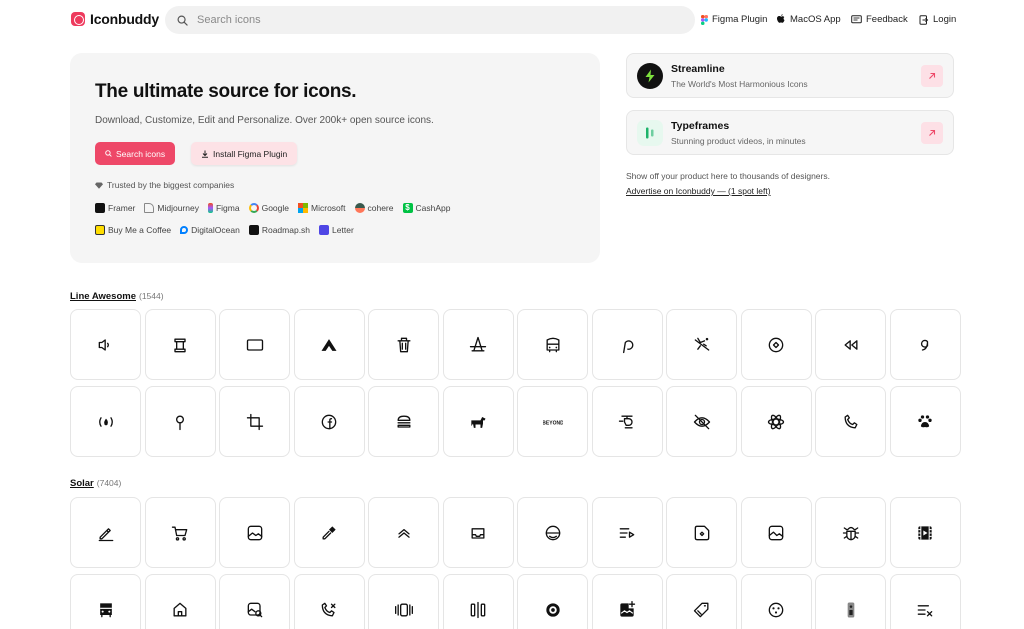 The height and width of the screenshot is (629, 1024). I want to click on nav-login: Login, so click(937, 19).